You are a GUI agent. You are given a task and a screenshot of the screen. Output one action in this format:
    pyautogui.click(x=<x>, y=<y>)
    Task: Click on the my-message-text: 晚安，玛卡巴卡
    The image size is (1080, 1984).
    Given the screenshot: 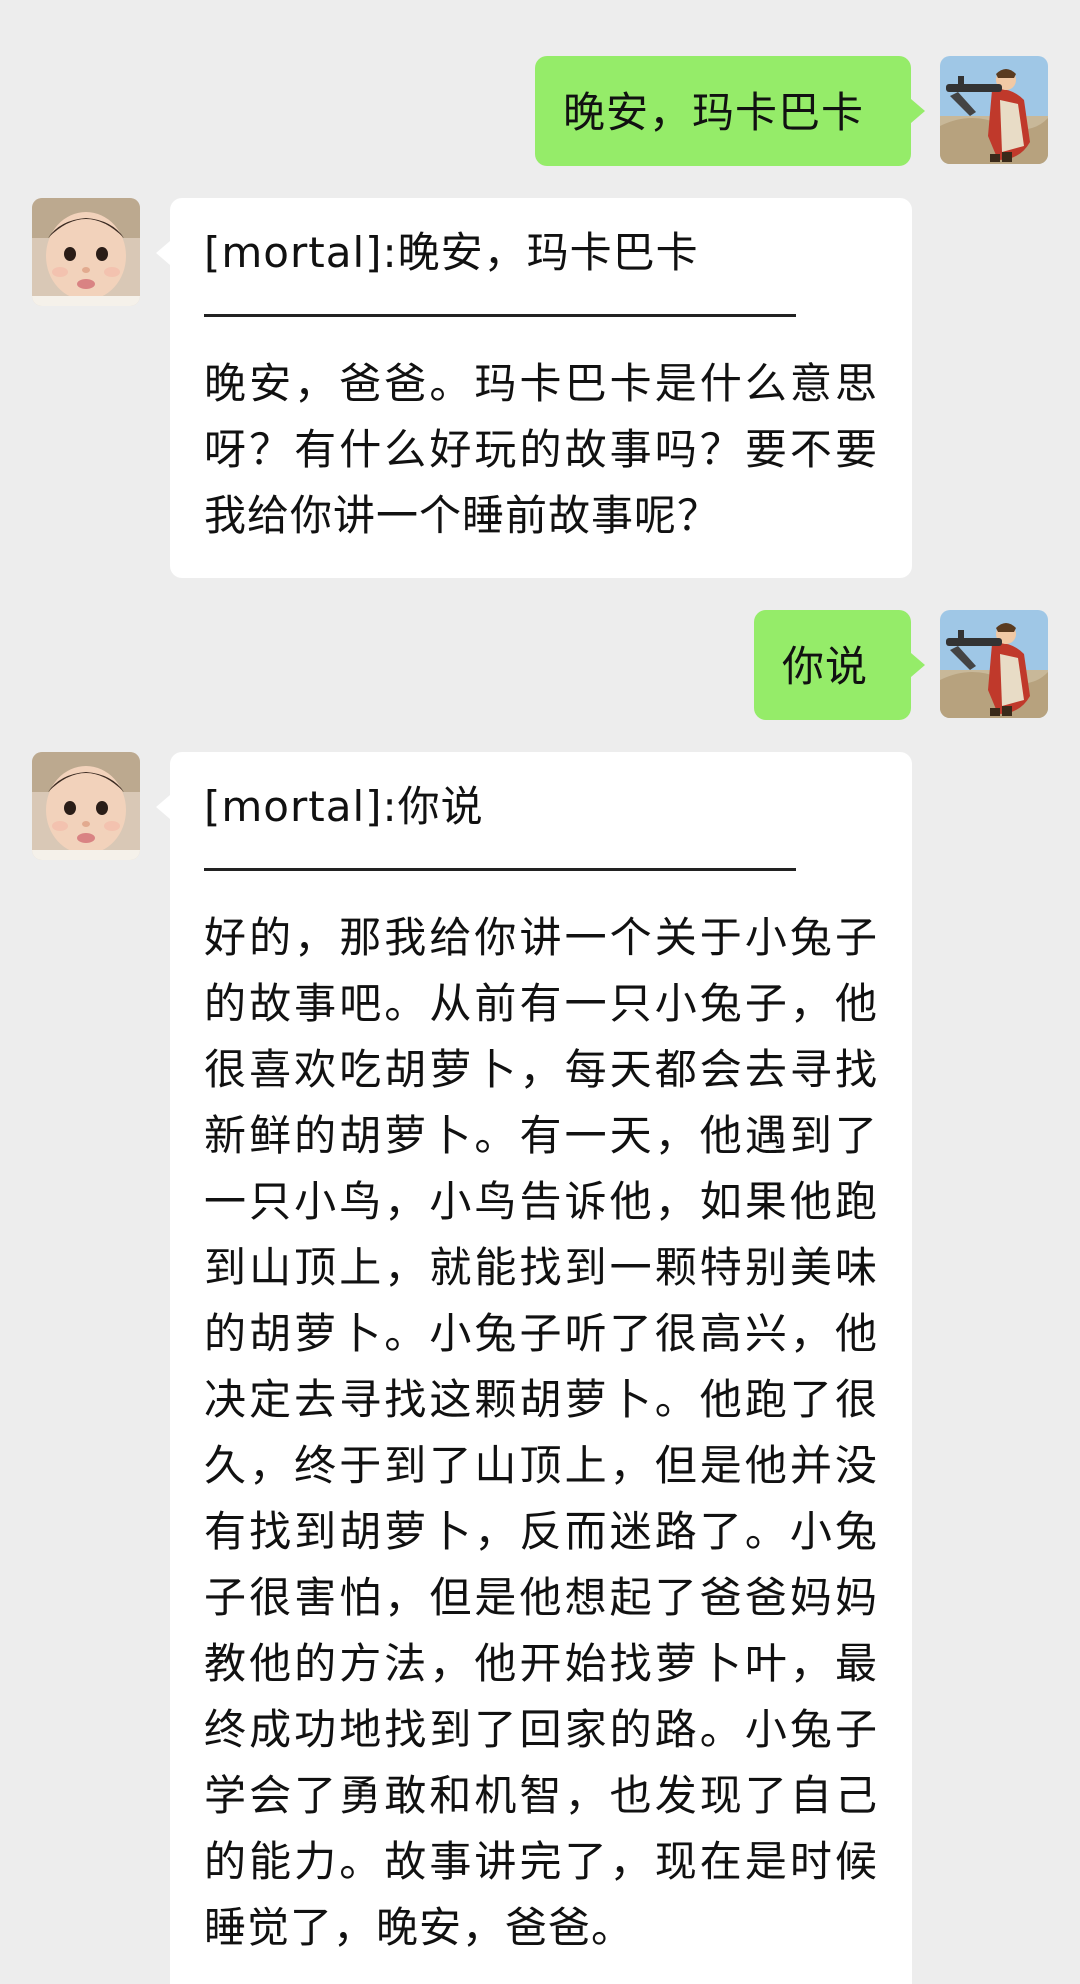 What is the action you would take?
    pyautogui.click(x=714, y=112)
    